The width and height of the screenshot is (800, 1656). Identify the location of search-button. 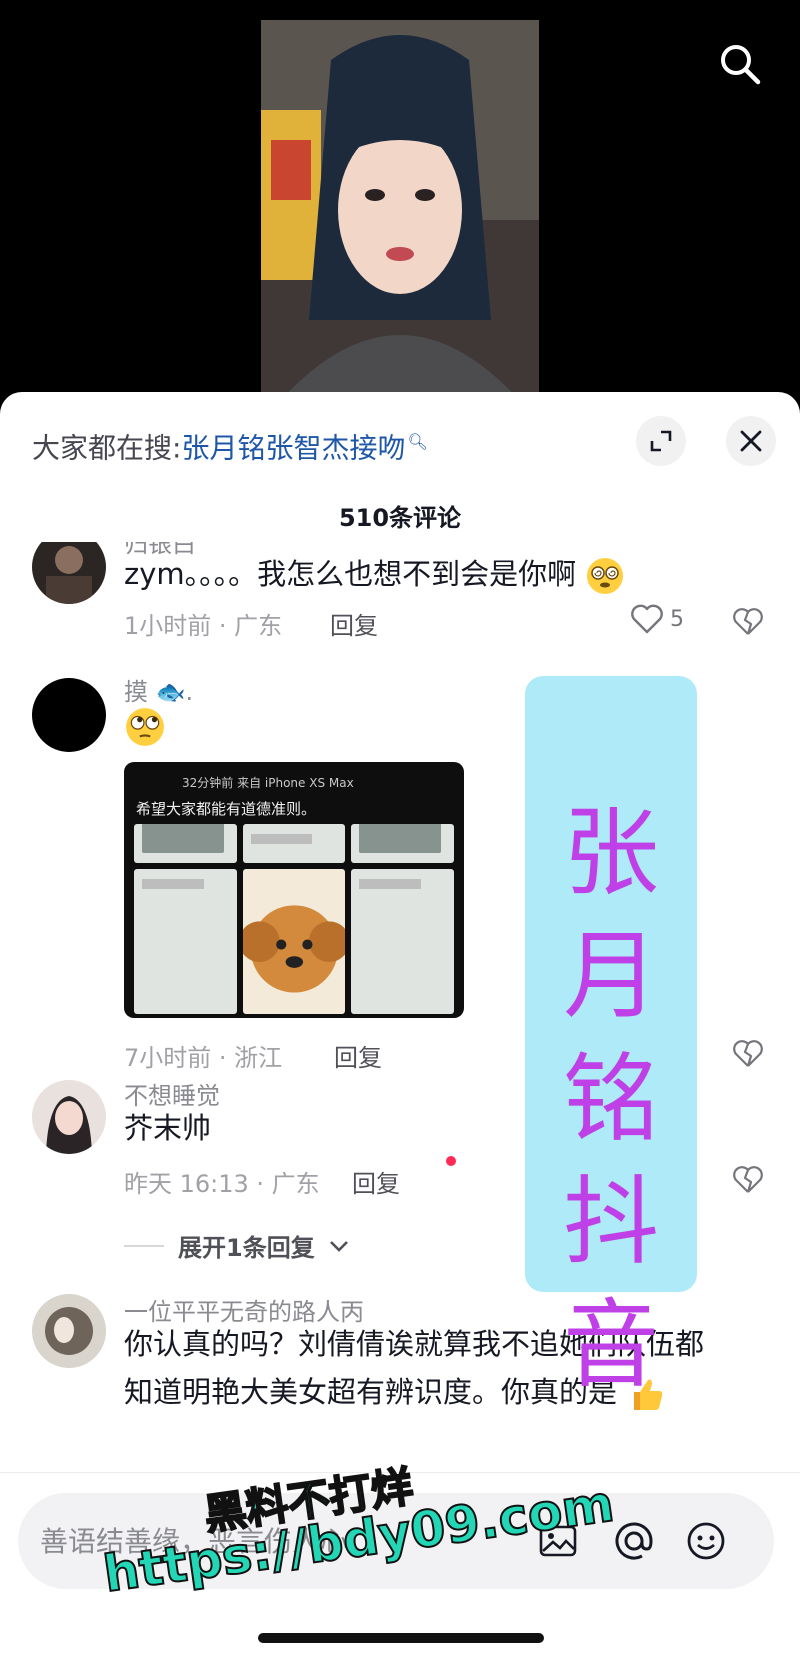
(740, 64).